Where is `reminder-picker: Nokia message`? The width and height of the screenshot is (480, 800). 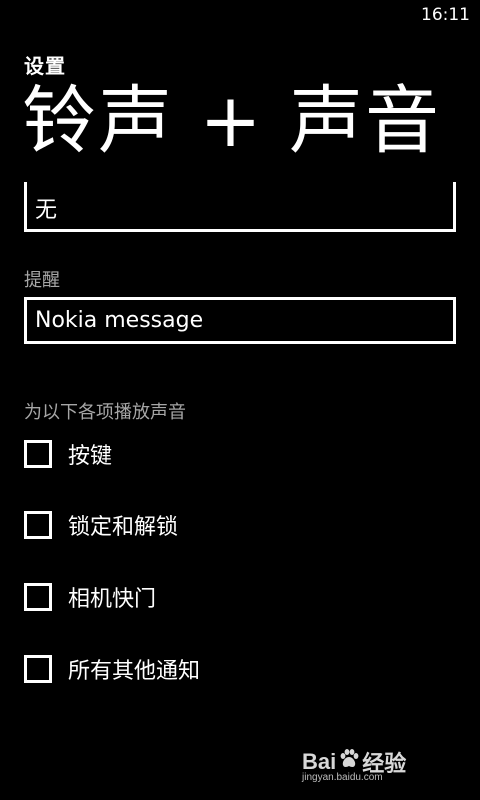
reminder-picker: Nokia message is located at coordinates (240, 320).